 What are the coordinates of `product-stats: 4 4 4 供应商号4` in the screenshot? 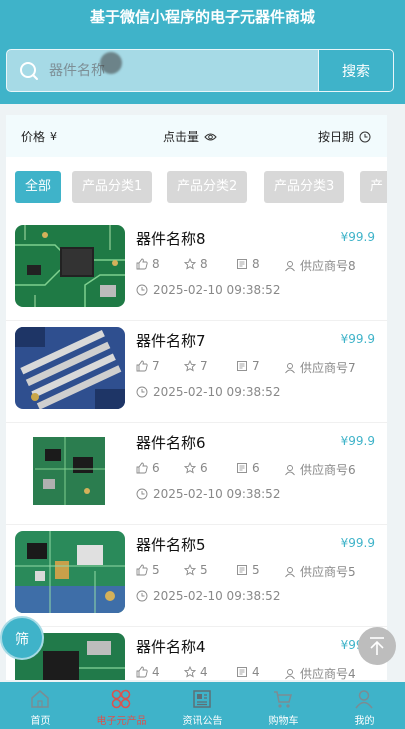 It's located at (256, 672).